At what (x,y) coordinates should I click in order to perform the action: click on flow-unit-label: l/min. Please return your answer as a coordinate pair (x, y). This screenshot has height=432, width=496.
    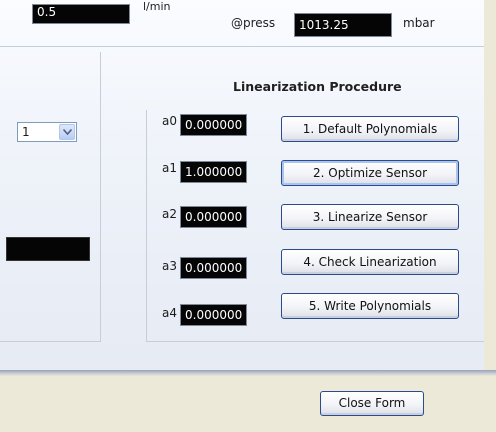
    Looking at the image, I should click on (157, 6).